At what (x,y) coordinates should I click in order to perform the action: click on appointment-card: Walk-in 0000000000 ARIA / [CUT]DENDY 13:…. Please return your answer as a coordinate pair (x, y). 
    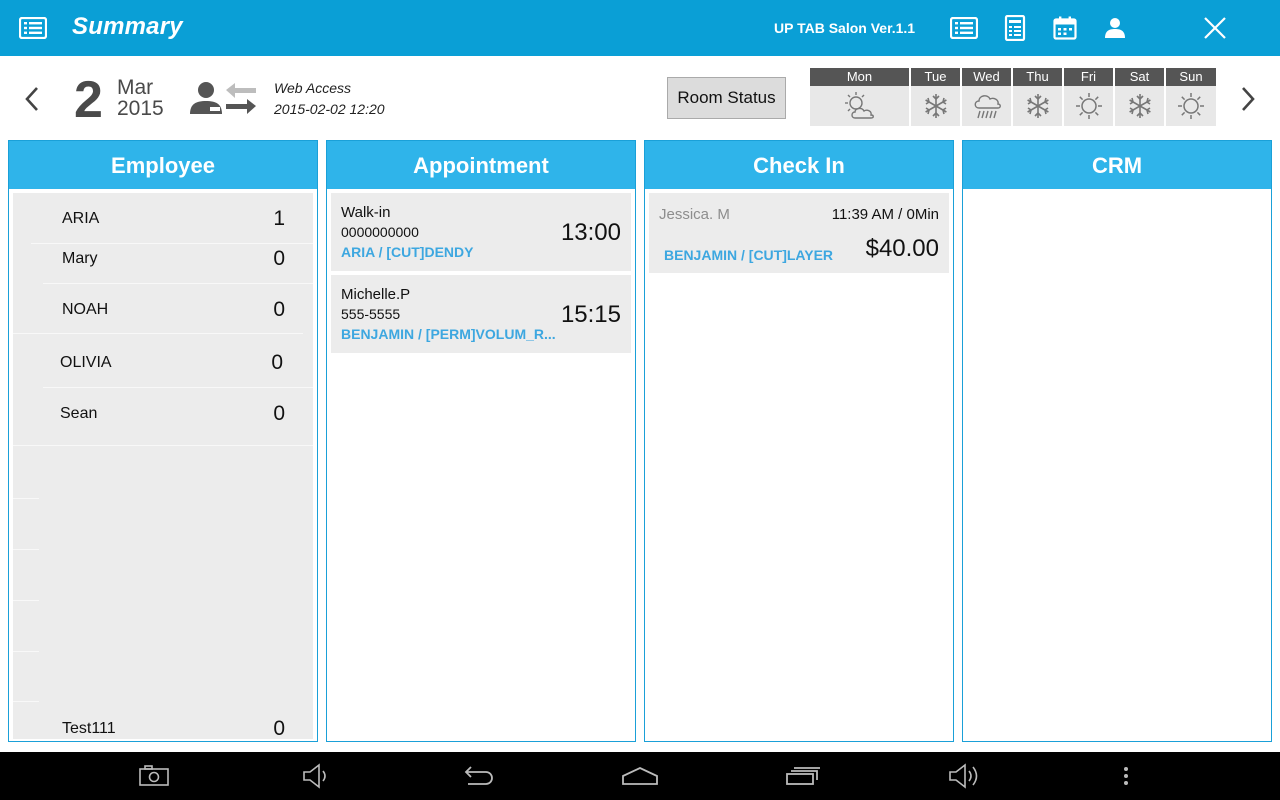
    Looking at the image, I should click on (481, 232).